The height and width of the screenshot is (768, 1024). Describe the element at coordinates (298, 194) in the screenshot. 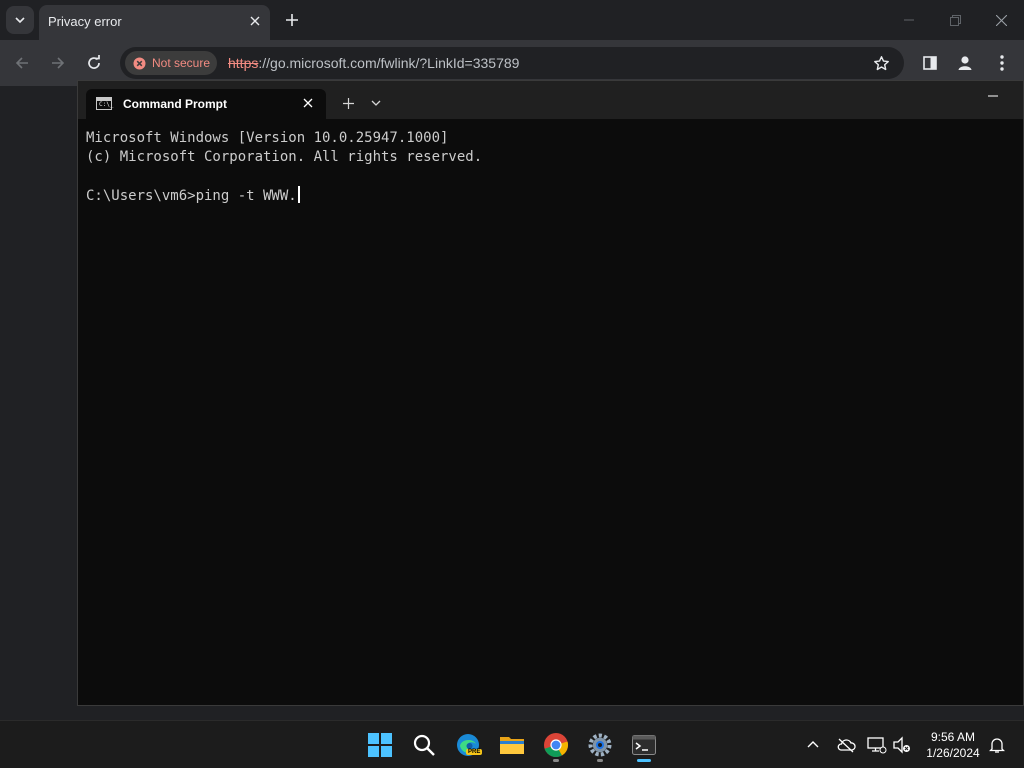

I see `text-cursor` at that location.